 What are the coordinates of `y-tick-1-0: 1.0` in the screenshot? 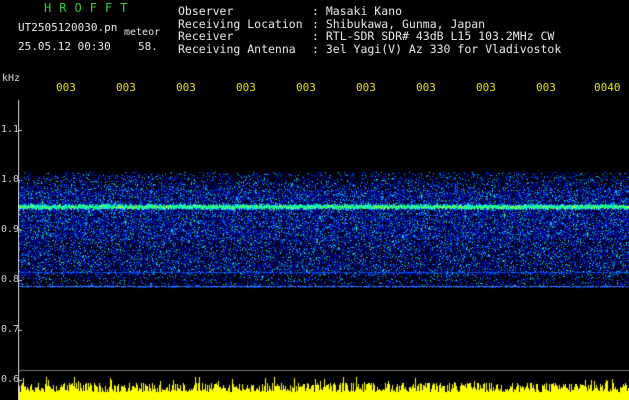 It's located at (10, 179).